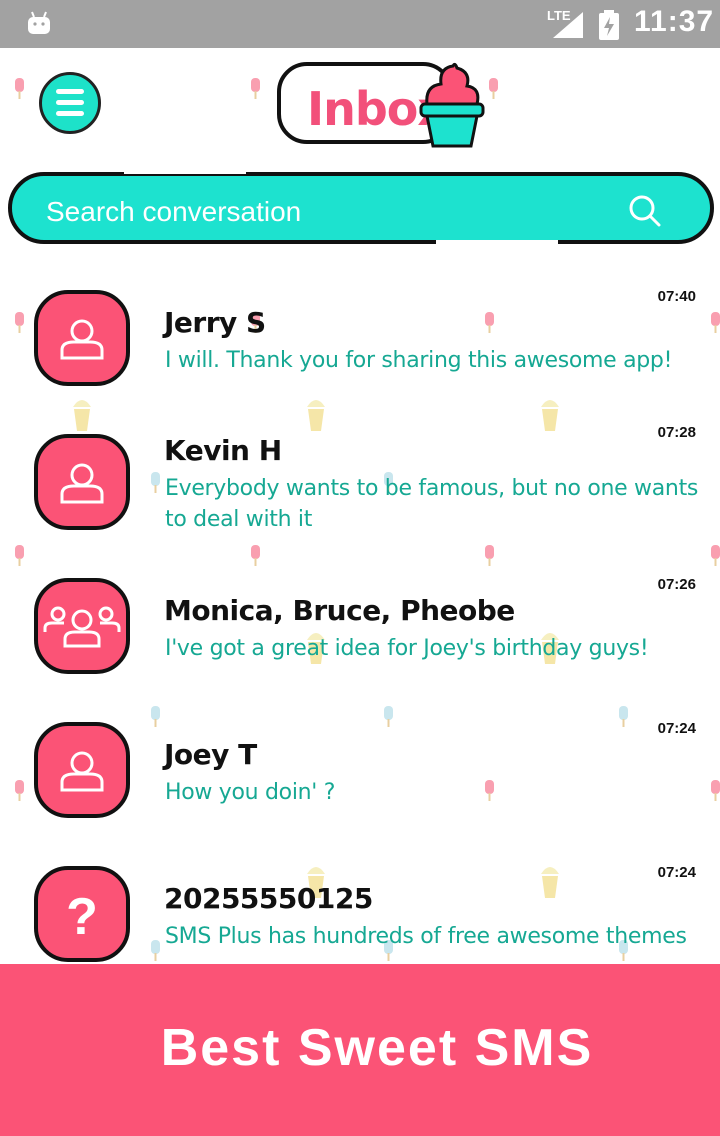  What do you see at coordinates (360, 772) in the screenshot?
I see `conversation-item: 07:24 Joey T How you doin' ?` at bounding box center [360, 772].